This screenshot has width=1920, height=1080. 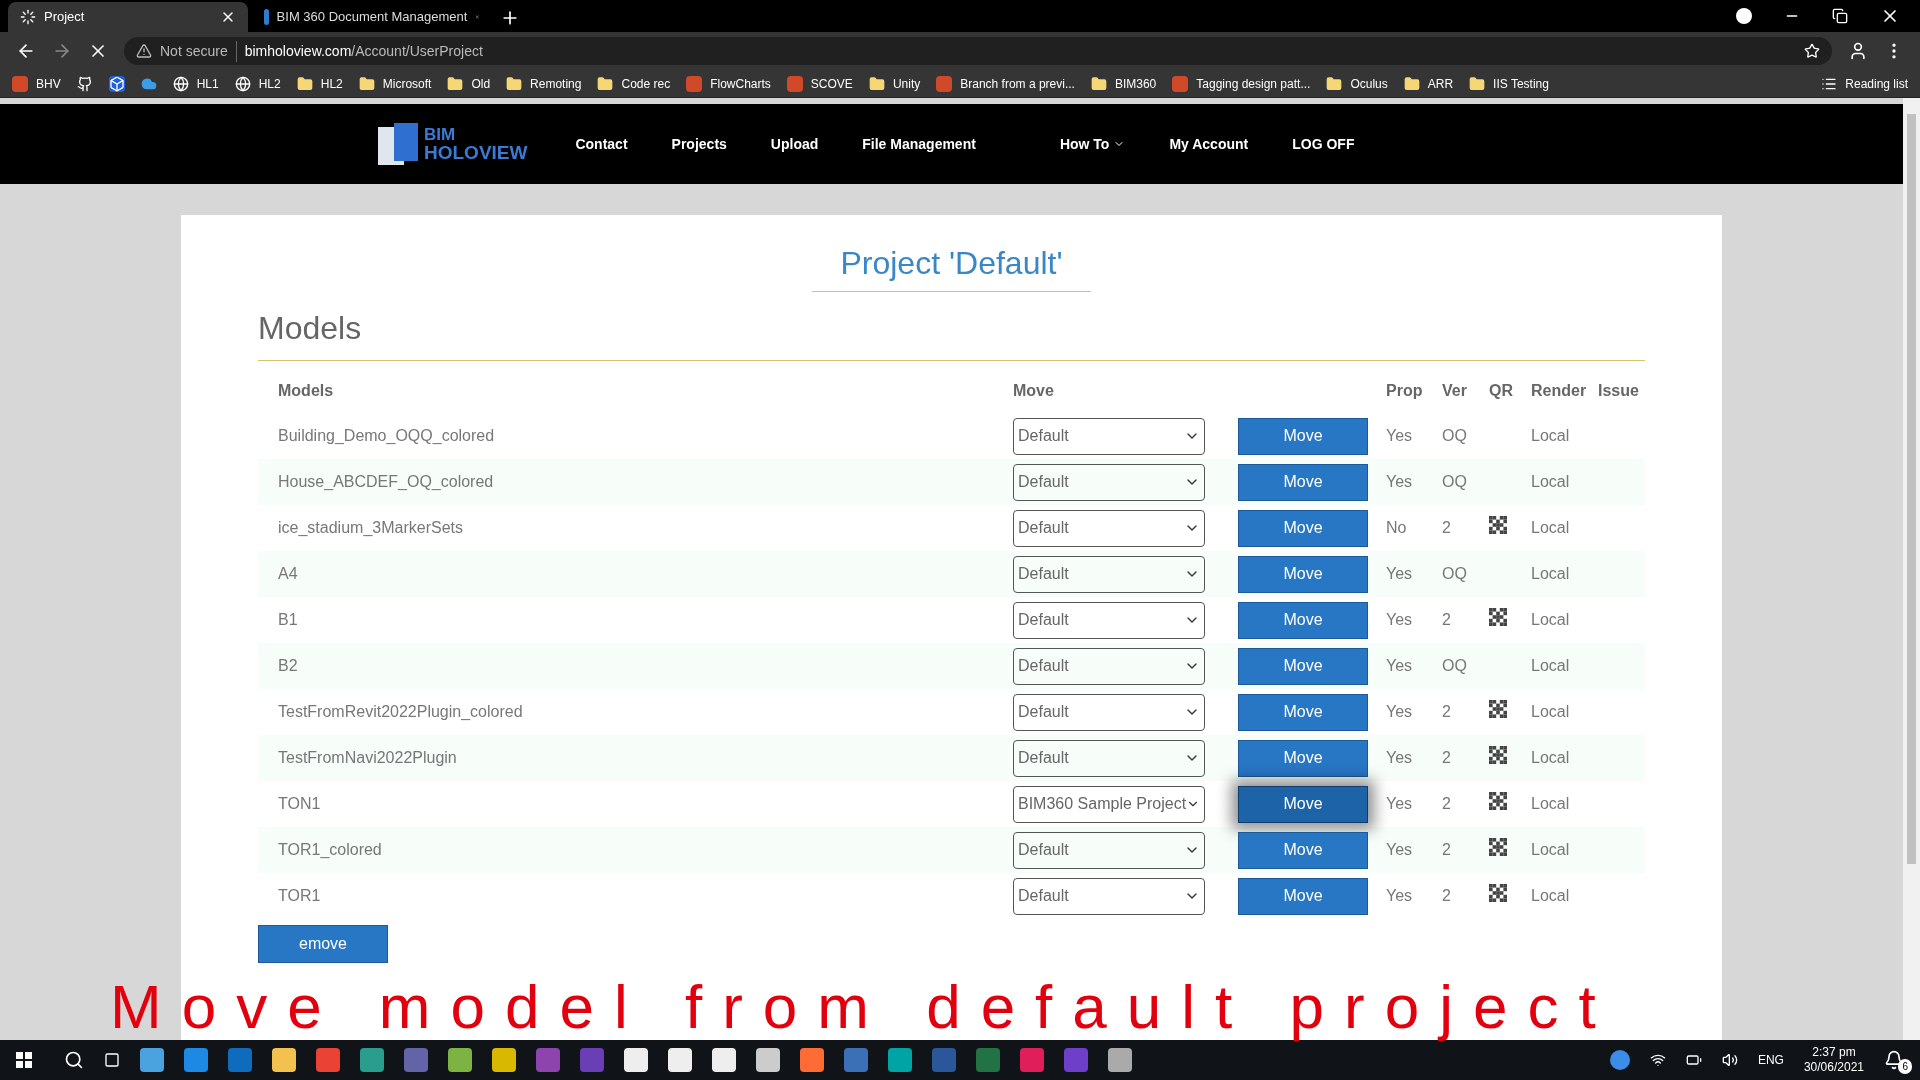 I want to click on search-icon, so click(x=74, y=1060).